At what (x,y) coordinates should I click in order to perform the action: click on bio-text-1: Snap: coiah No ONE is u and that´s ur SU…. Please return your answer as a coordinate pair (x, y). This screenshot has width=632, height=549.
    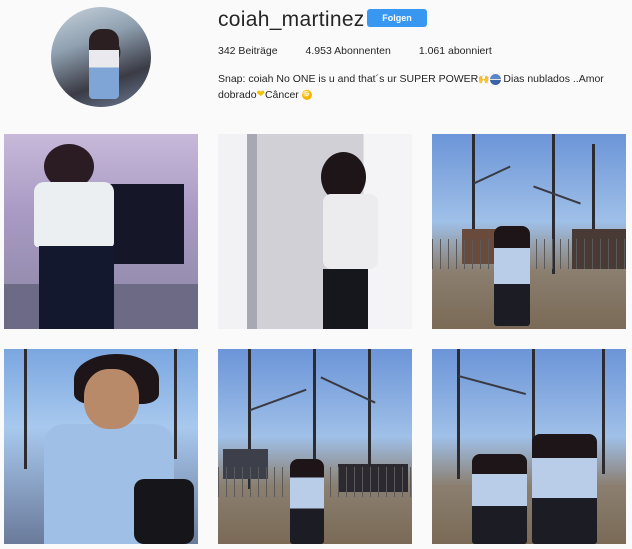
    Looking at the image, I should click on (348, 79).